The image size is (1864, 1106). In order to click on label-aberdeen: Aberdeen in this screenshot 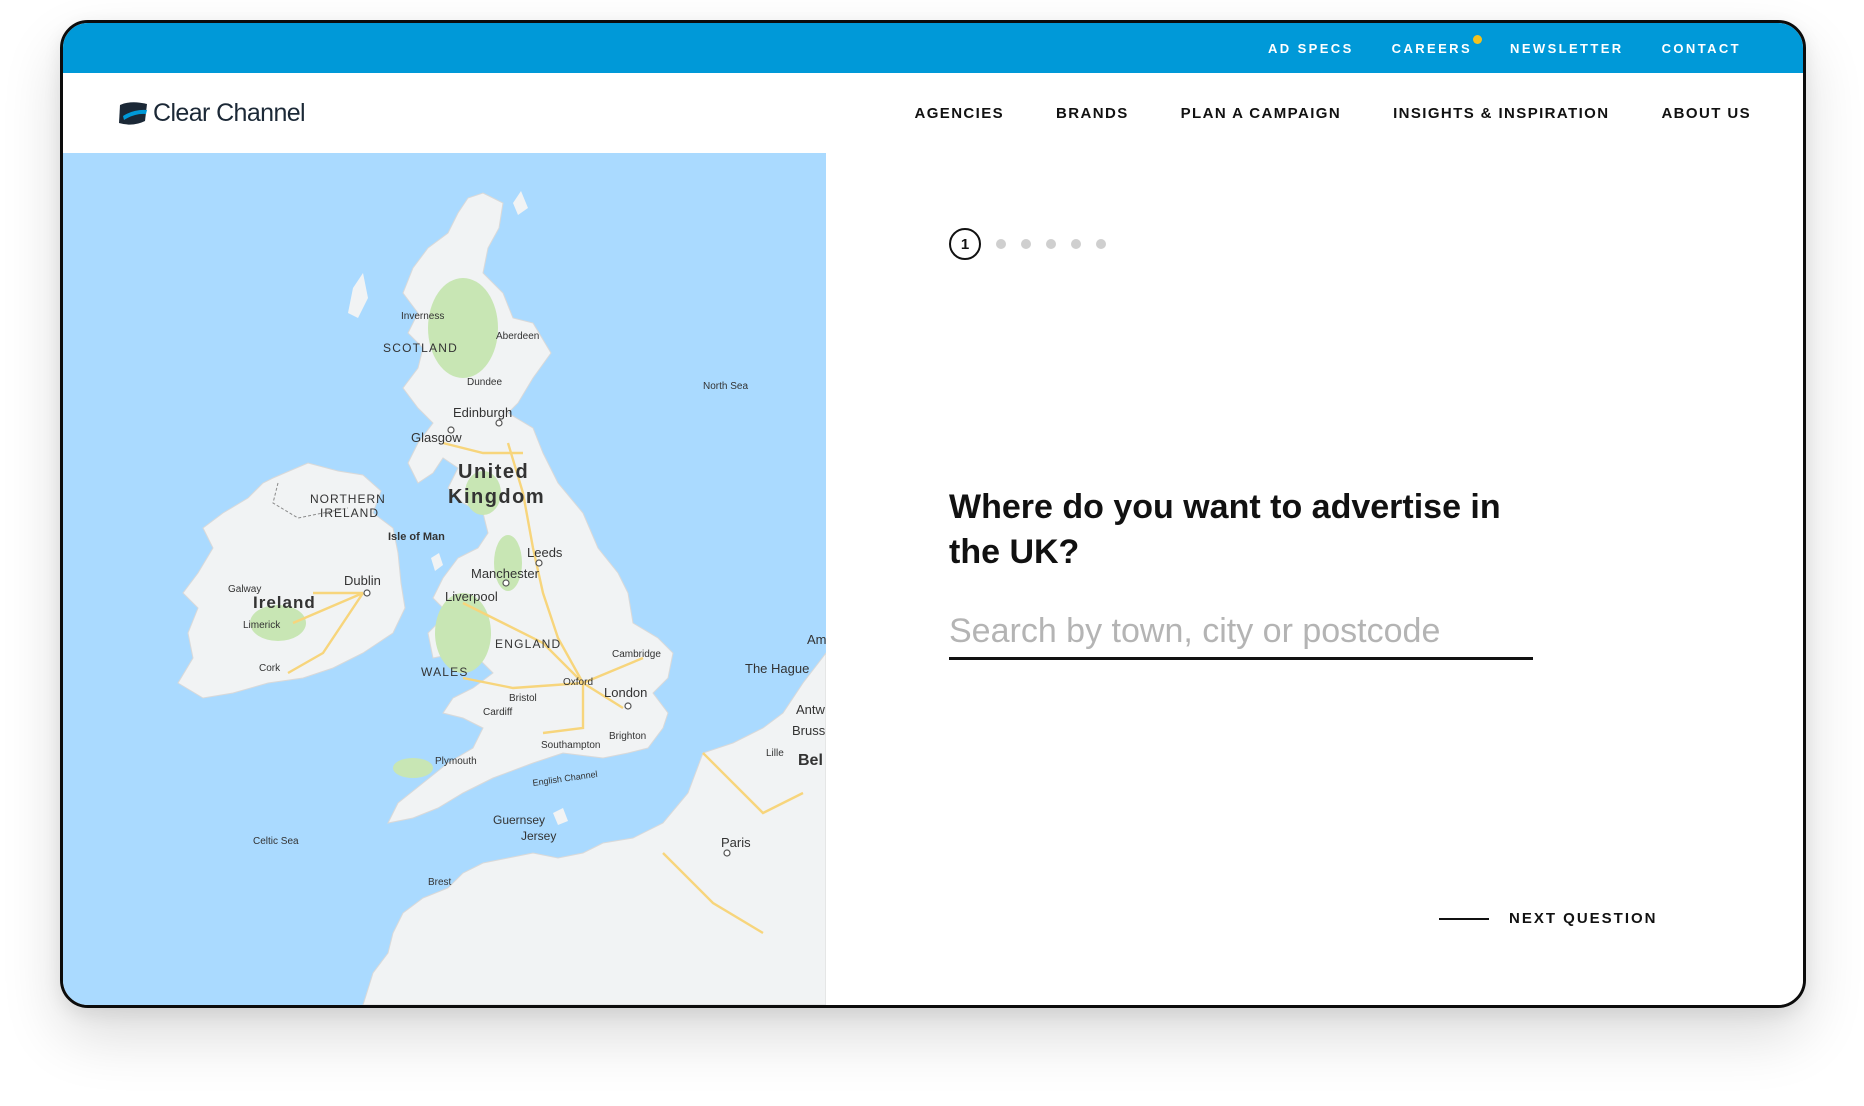, I will do `click(517, 336)`.